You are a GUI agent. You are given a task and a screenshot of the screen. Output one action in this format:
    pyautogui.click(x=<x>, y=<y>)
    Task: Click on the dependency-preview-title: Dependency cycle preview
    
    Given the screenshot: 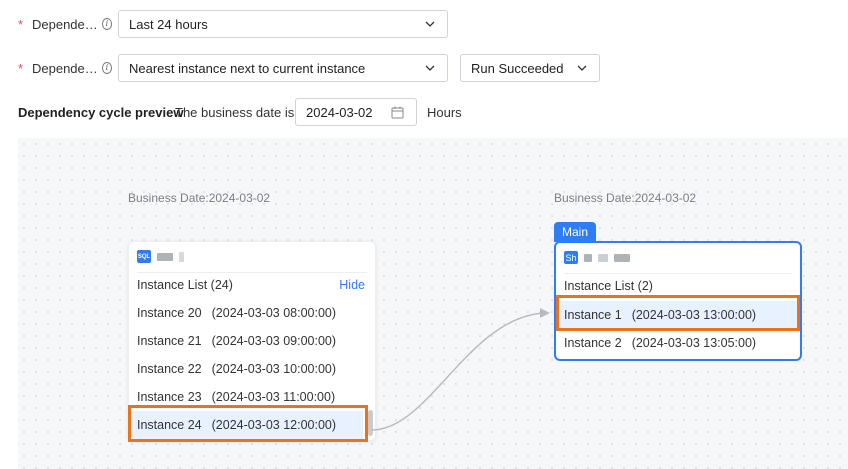 What is the action you would take?
    pyautogui.click(x=101, y=112)
    